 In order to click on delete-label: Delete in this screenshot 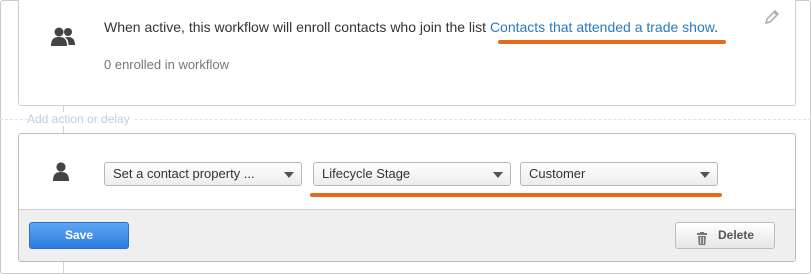, I will do `click(736, 235)`.